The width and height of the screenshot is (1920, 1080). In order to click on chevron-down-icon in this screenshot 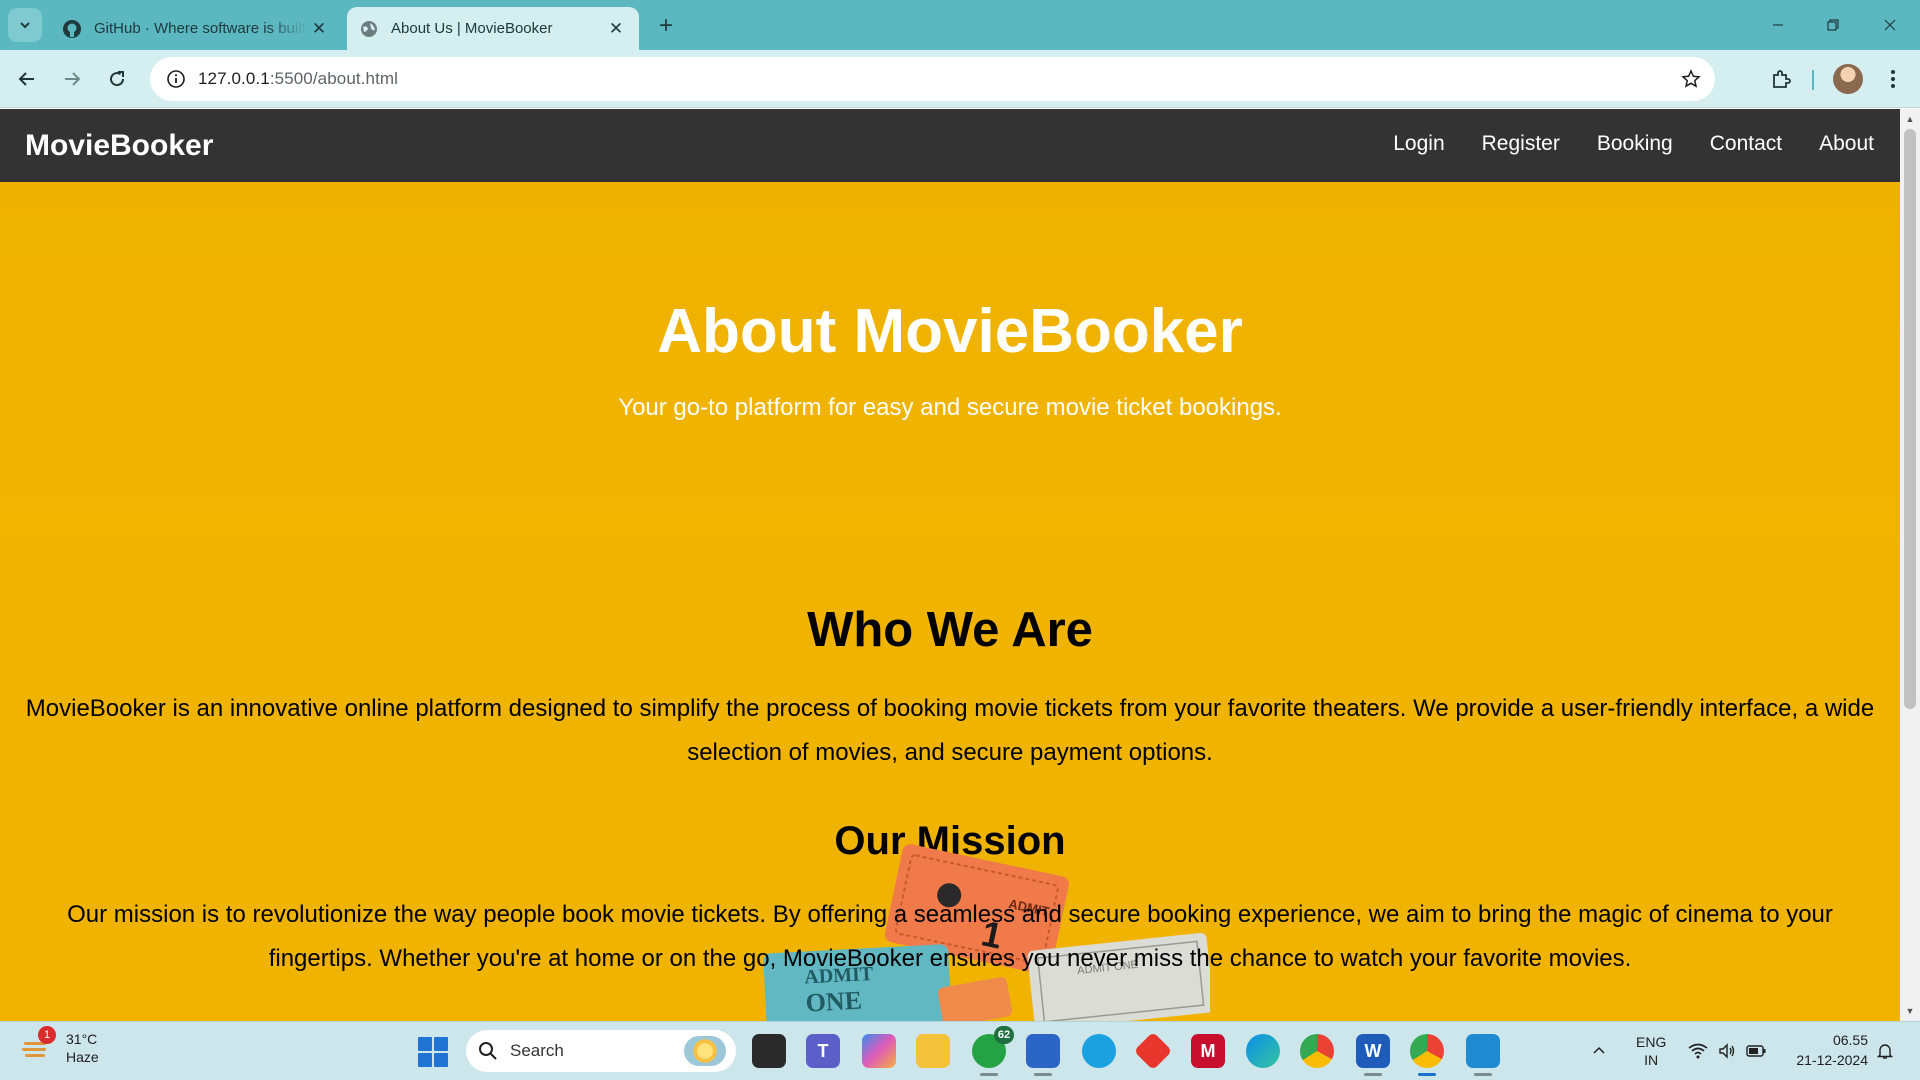, I will do `click(25, 25)`.